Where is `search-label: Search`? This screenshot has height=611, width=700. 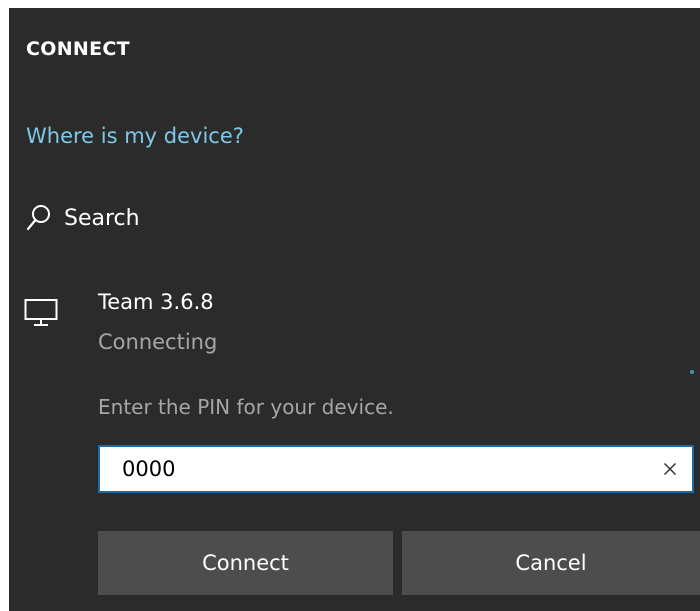 search-label: Search is located at coordinates (102, 218).